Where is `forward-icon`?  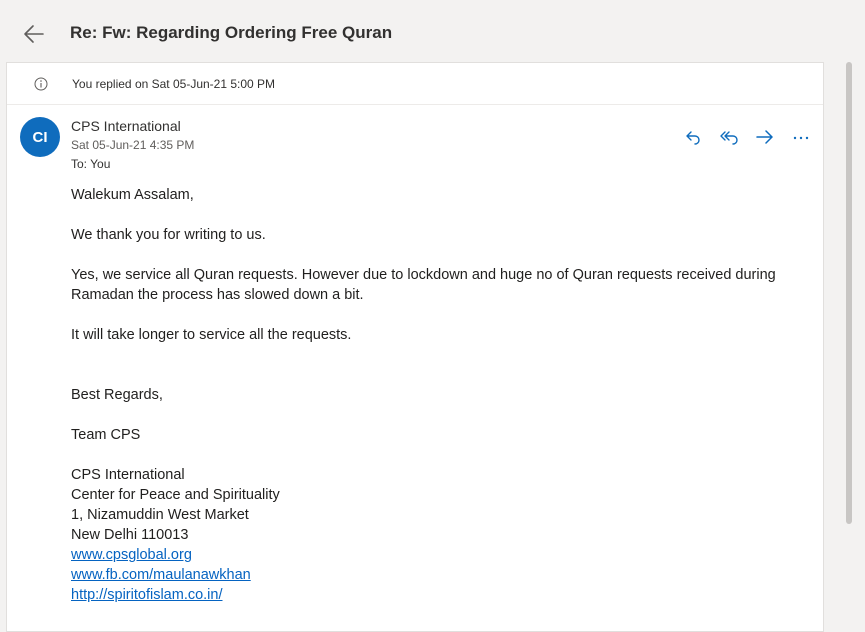
forward-icon is located at coordinates (764, 137).